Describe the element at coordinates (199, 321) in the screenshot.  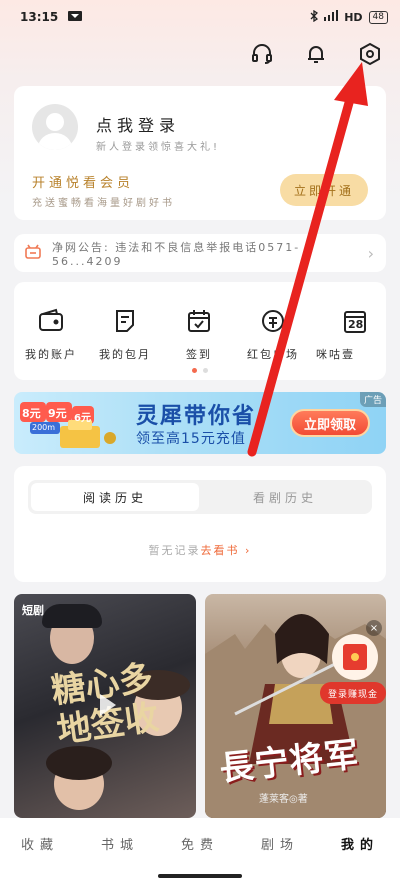
I see `calendar-check-icon` at that location.